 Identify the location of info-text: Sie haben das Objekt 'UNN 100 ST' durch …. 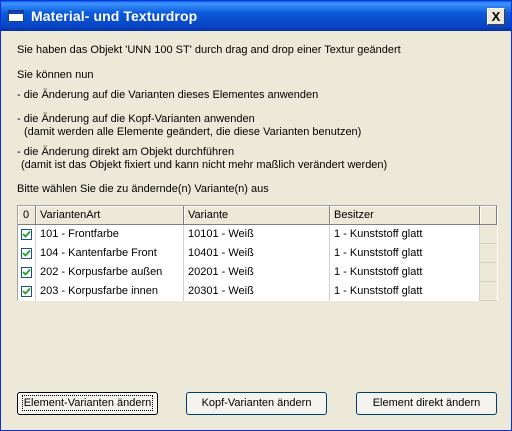
(209, 50).